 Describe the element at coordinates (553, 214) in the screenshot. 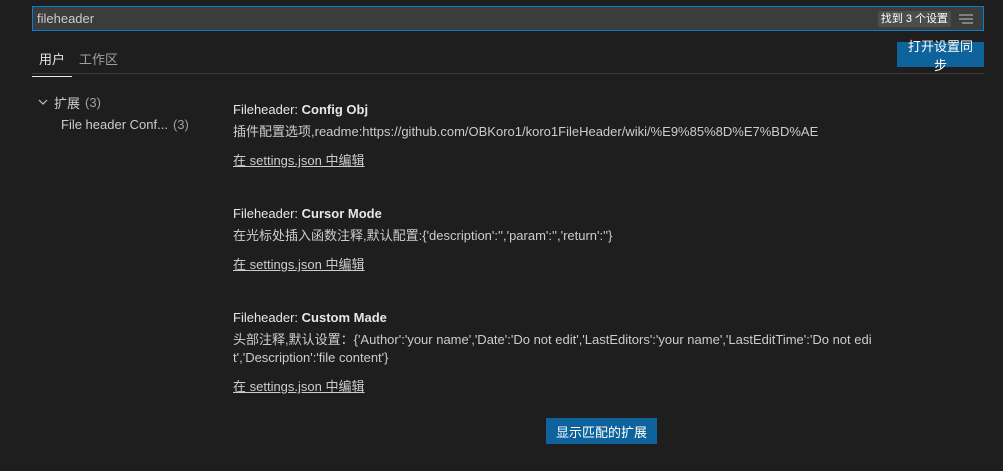

I see `setting-title: Fileheader: Cursor Mode` at that location.